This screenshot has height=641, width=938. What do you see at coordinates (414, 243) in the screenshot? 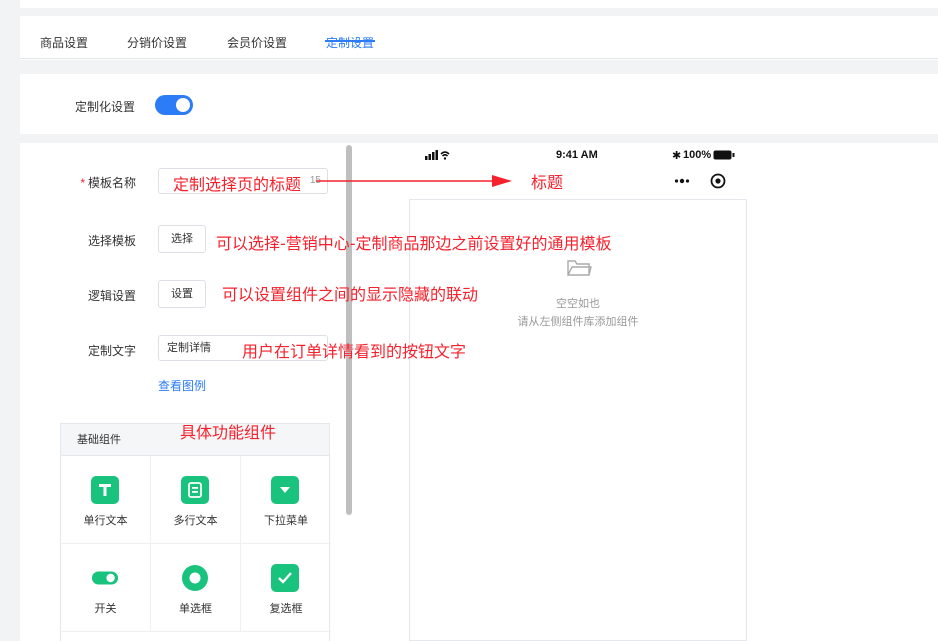
I see `annotation-select-template: 可以选择-营销中心-定制商品那边之前设置好的通用模板` at bounding box center [414, 243].